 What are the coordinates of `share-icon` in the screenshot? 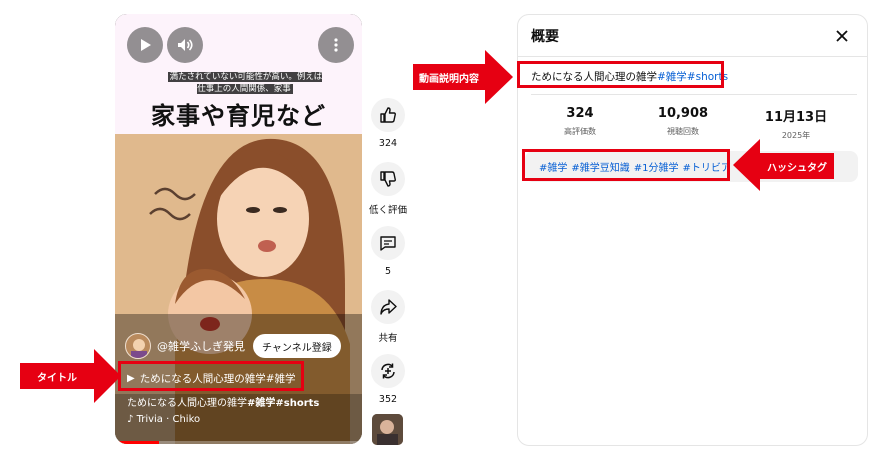 It's located at (388, 307).